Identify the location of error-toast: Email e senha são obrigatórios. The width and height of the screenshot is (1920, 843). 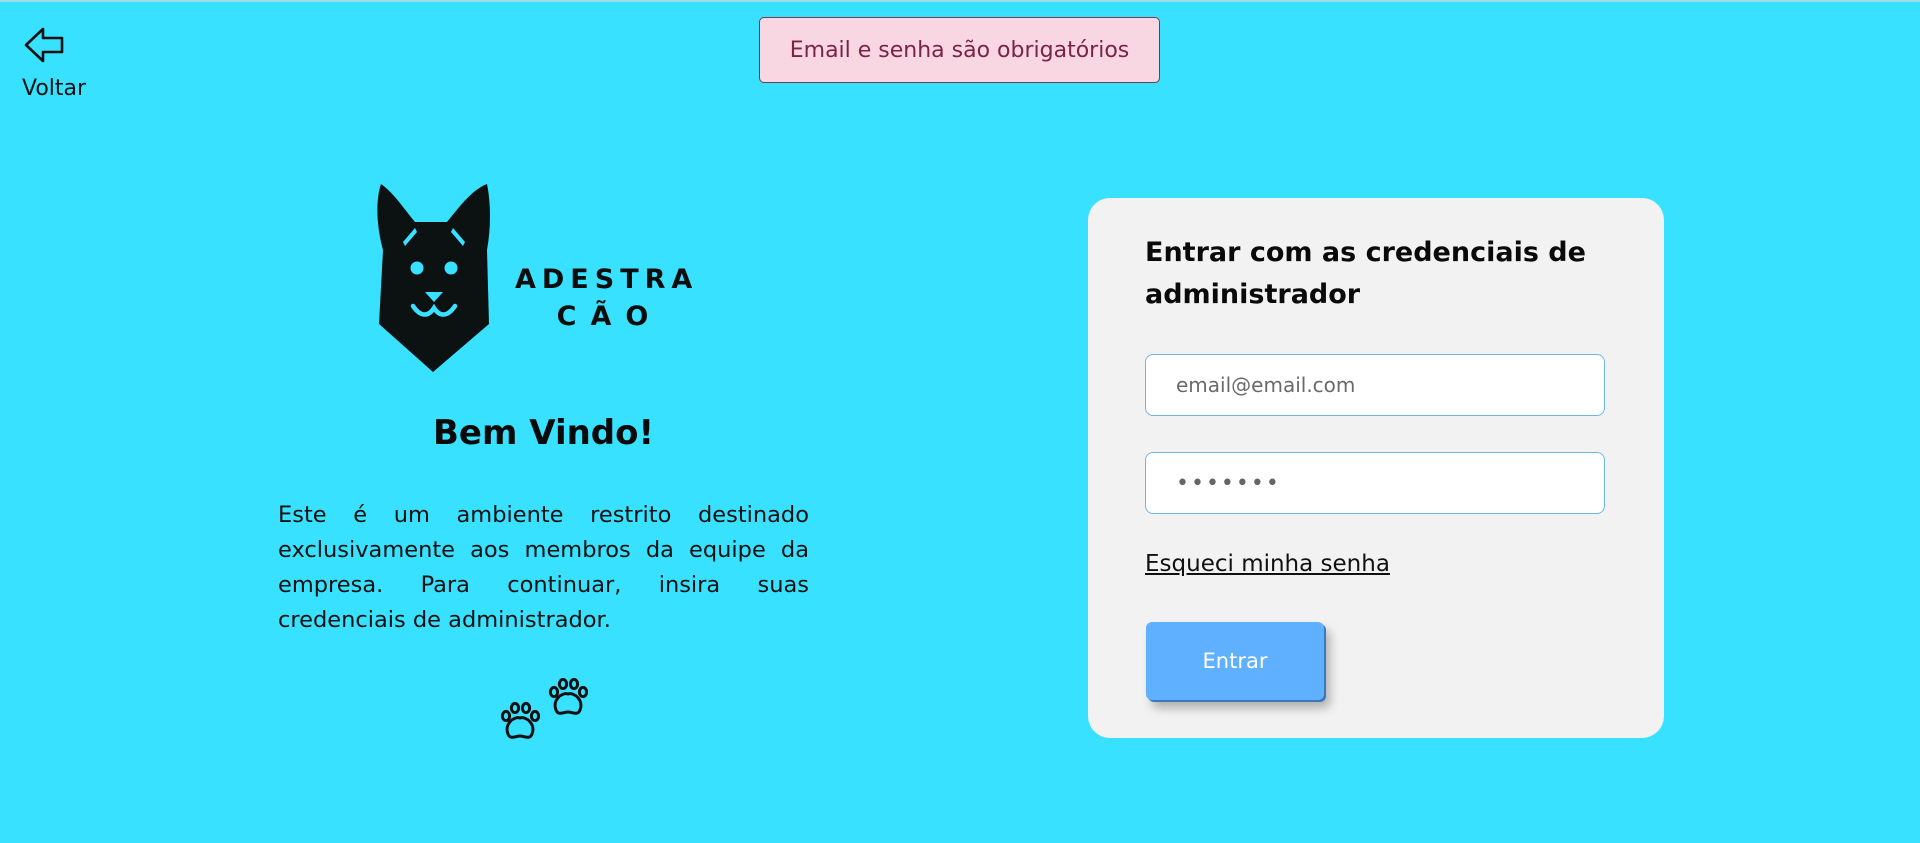
(959, 50).